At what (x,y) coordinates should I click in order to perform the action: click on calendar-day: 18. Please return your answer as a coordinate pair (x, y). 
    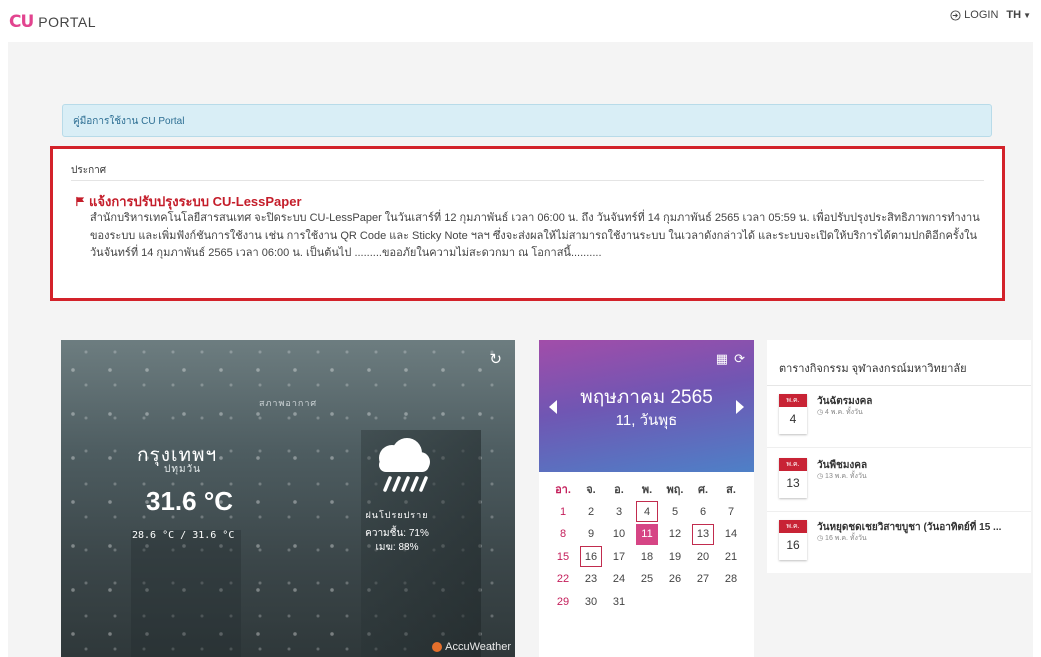
    Looking at the image, I should click on (647, 557).